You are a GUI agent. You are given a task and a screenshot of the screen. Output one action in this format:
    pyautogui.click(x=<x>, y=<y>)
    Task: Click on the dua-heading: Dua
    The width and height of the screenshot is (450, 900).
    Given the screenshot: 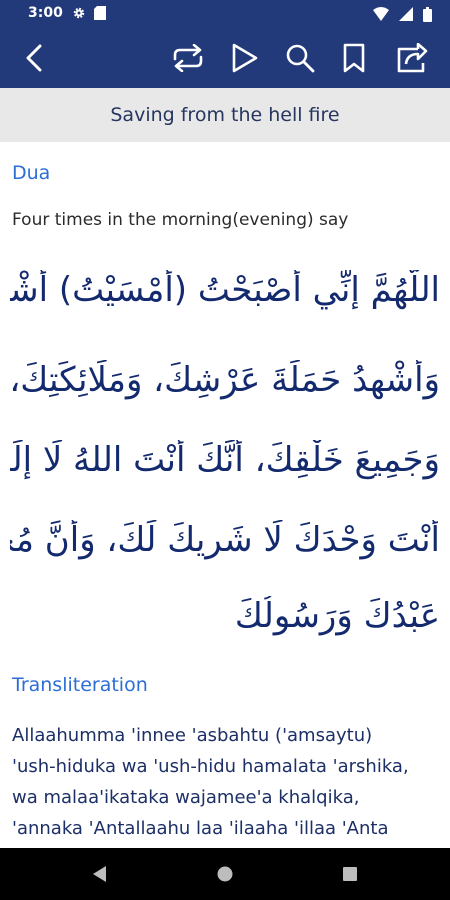 What is the action you would take?
    pyautogui.click(x=31, y=173)
    